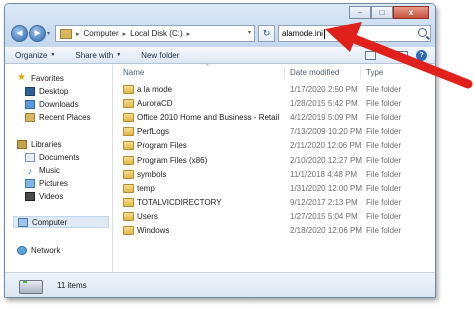 The image size is (474, 316). What do you see at coordinates (22, 250) in the screenshot?
I see `network-icon` at bounding box center [22, 250].